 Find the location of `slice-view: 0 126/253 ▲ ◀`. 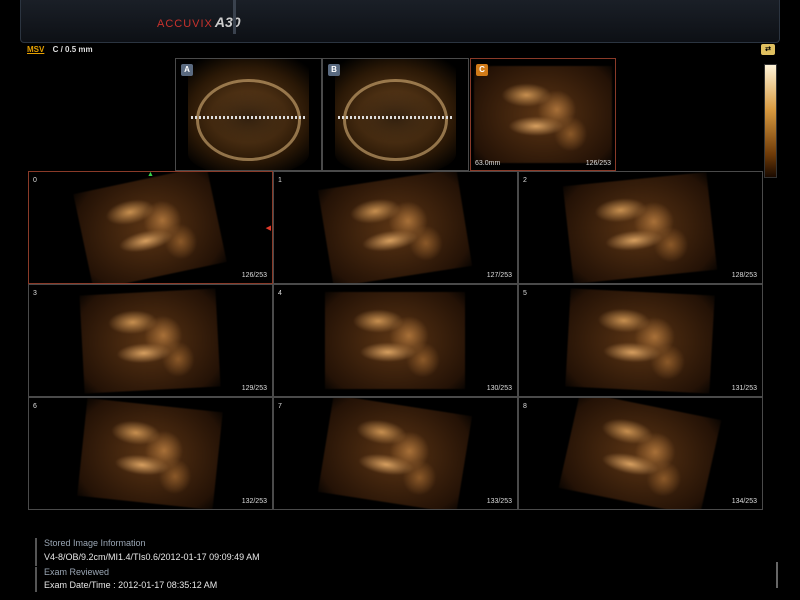

slice-view: 0 126/253 ▲ ◀ is located at coordinates (150, 227).